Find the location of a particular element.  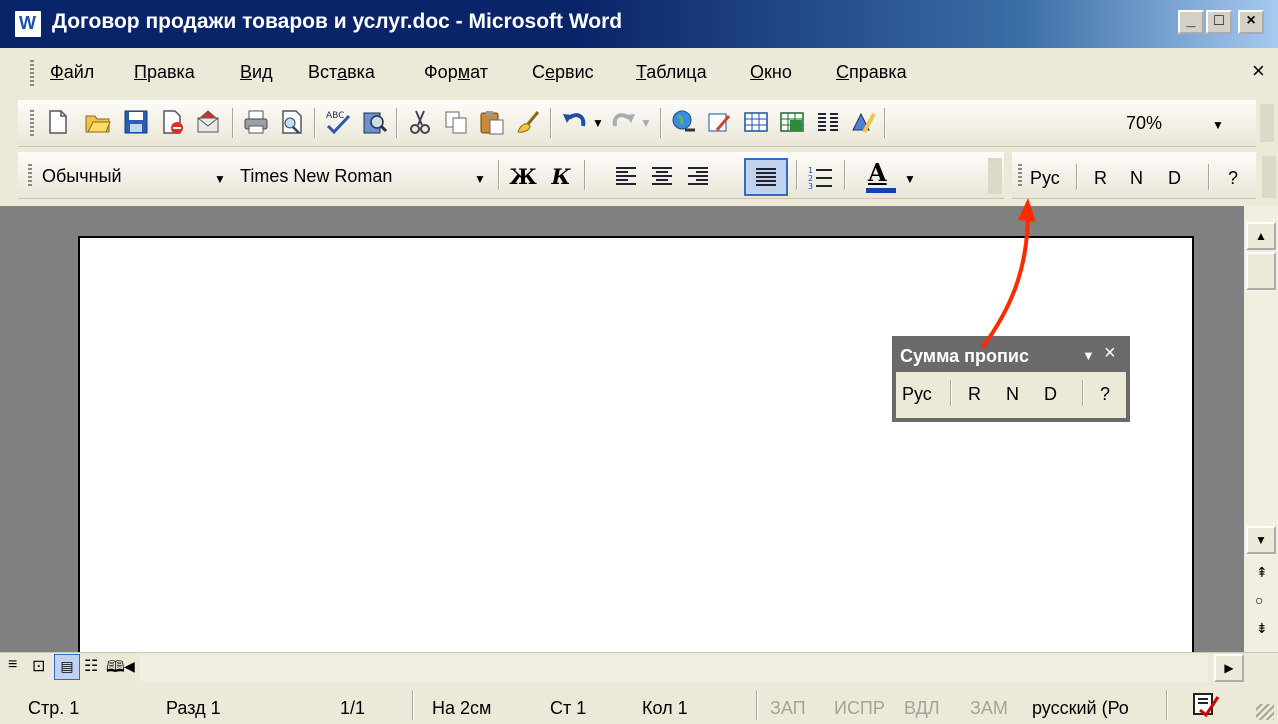

cut-icon is located at coordinates (420, 122).